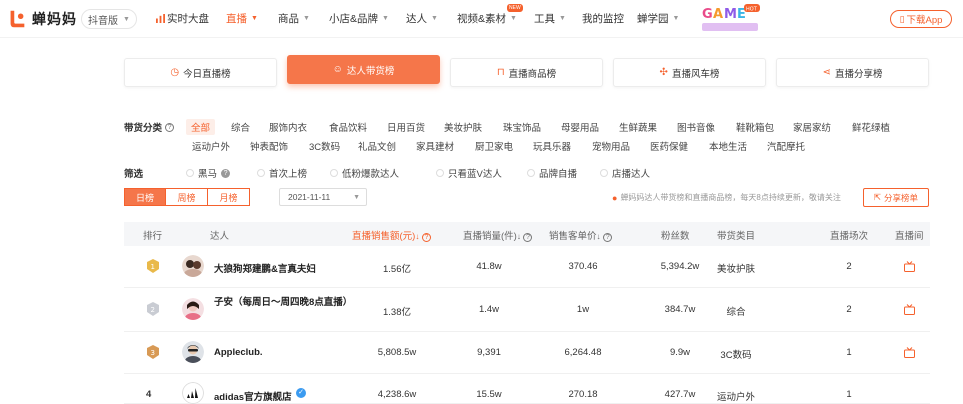 The height and width of the screenshot is (404, 963). I want to click on col-sales-volume-label: 直播销量(件), so click(490, 236).